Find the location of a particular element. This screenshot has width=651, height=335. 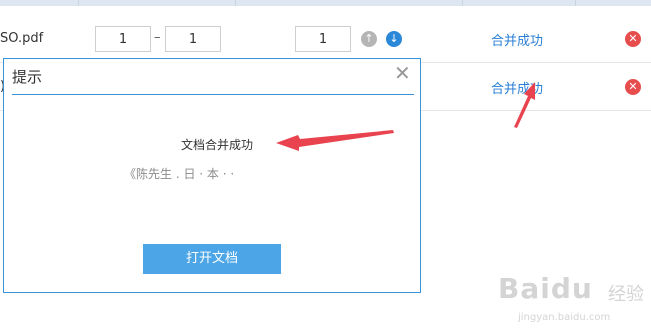

watermark-url: jingyan.baidu.com is located at coordinates (564, 317).